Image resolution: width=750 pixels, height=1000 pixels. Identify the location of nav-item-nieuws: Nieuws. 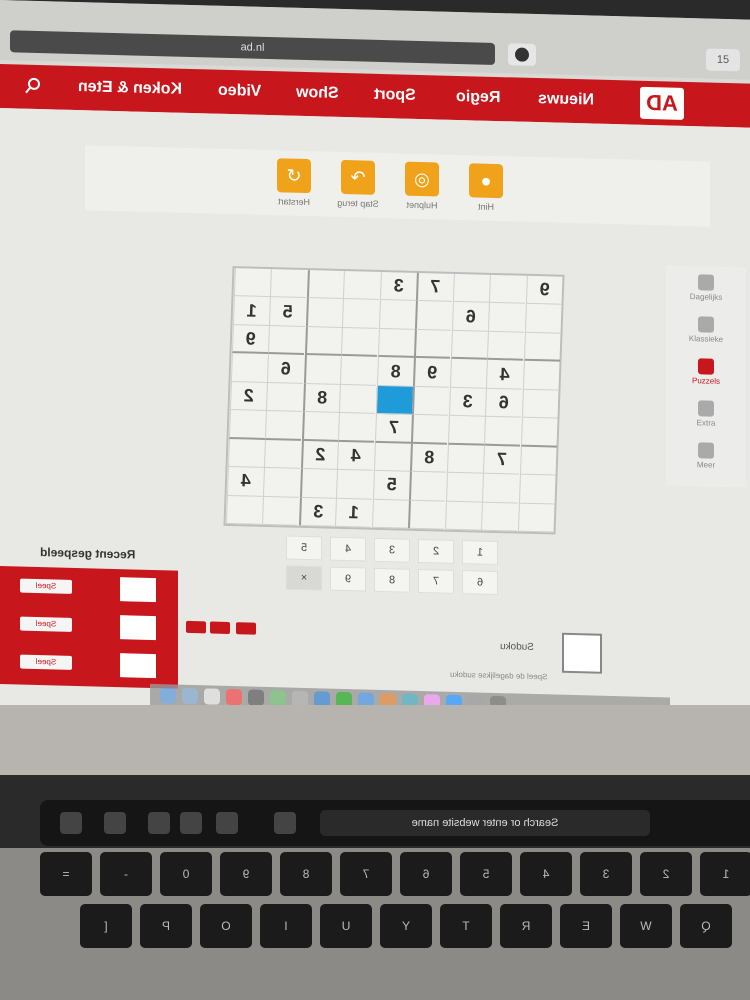
(566, 99).